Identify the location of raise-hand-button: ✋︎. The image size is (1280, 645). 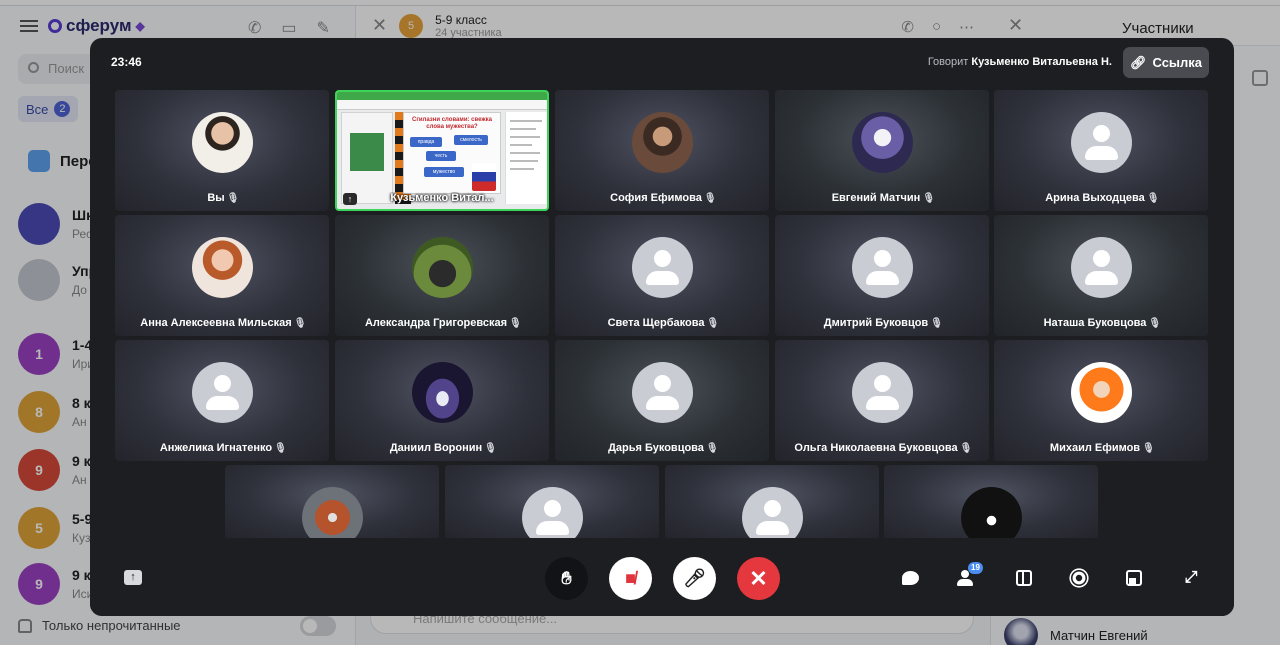
(566, 578).